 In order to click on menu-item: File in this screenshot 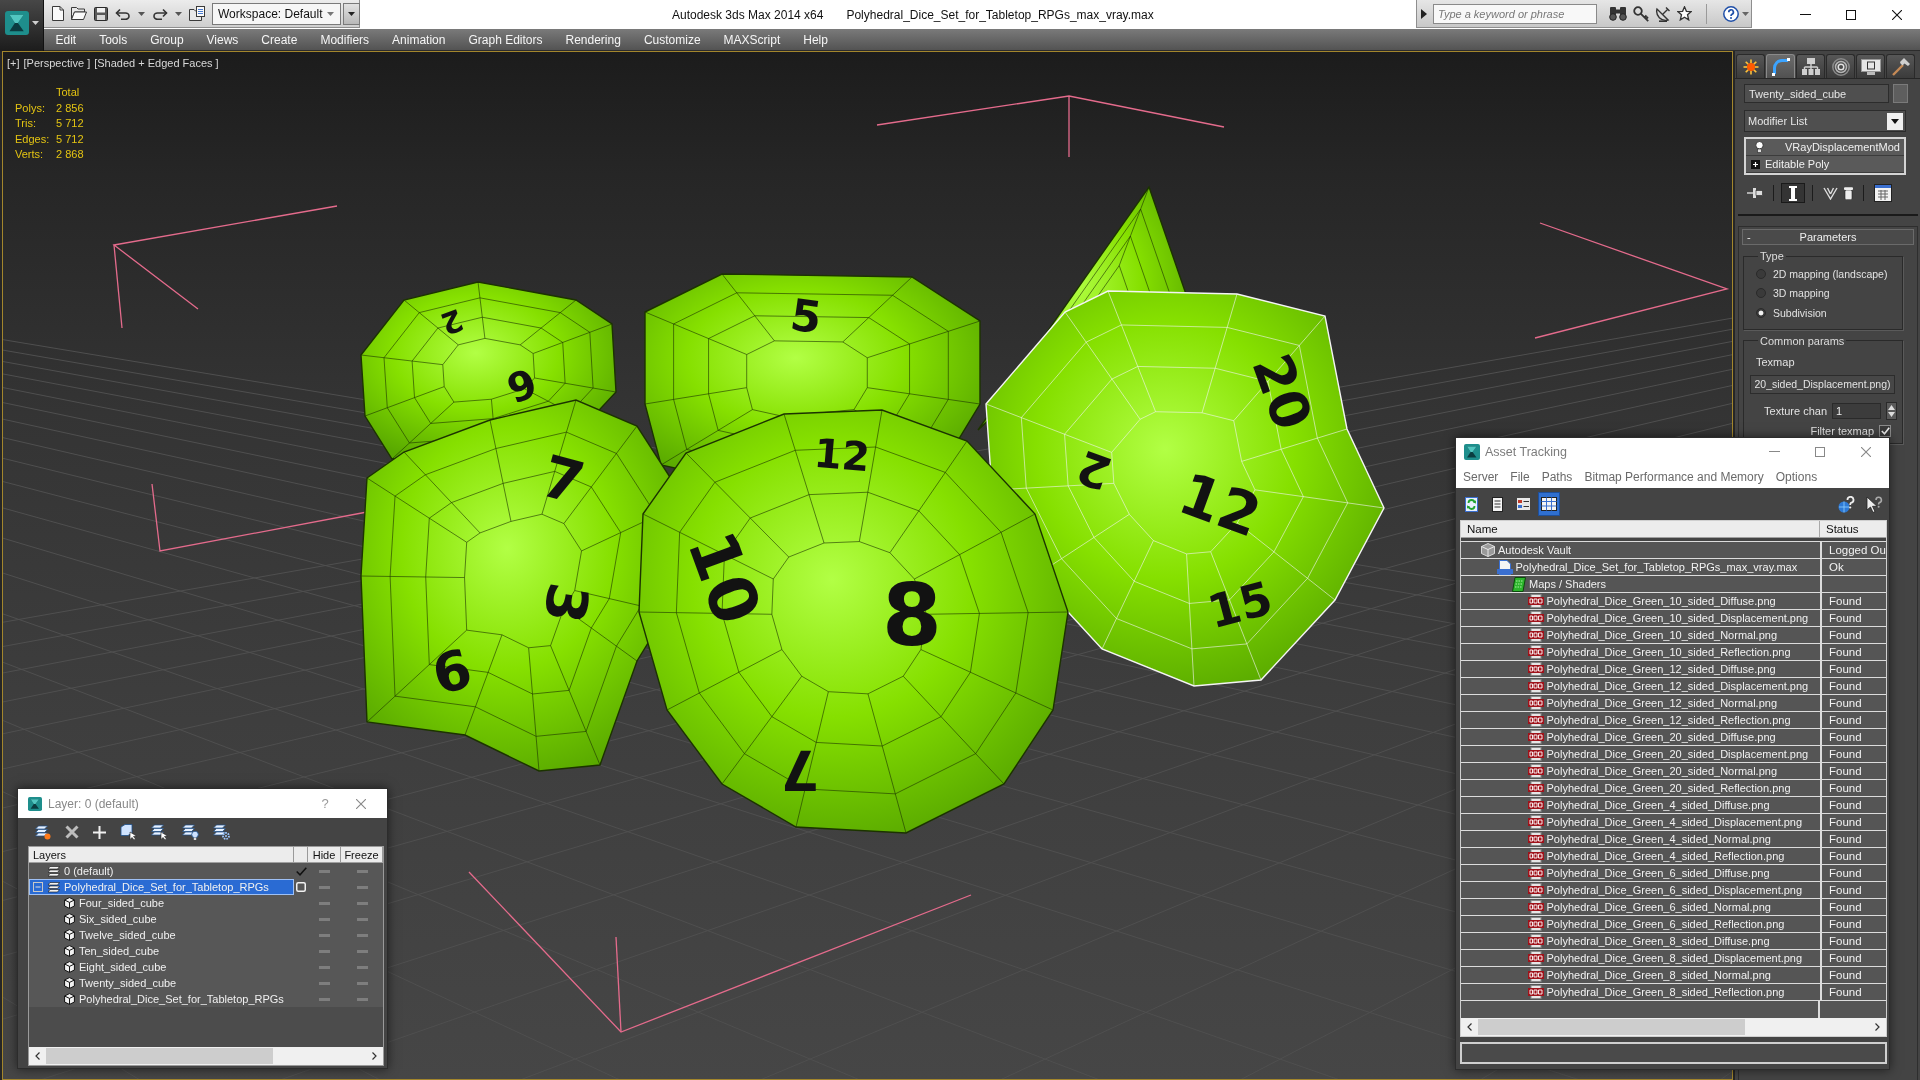, I will do `click(1520, 476)`.